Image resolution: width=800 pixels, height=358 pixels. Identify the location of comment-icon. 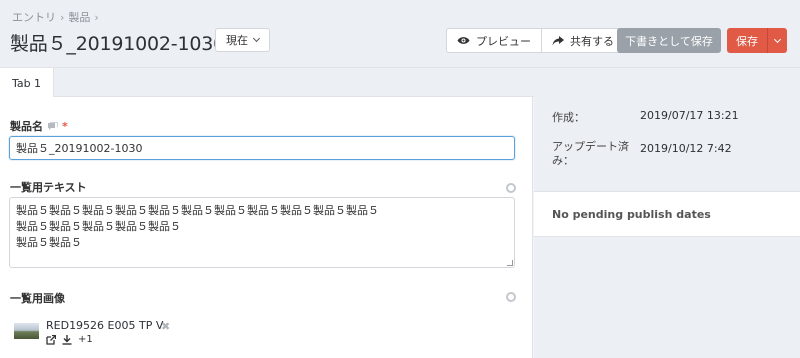
(52, 126).